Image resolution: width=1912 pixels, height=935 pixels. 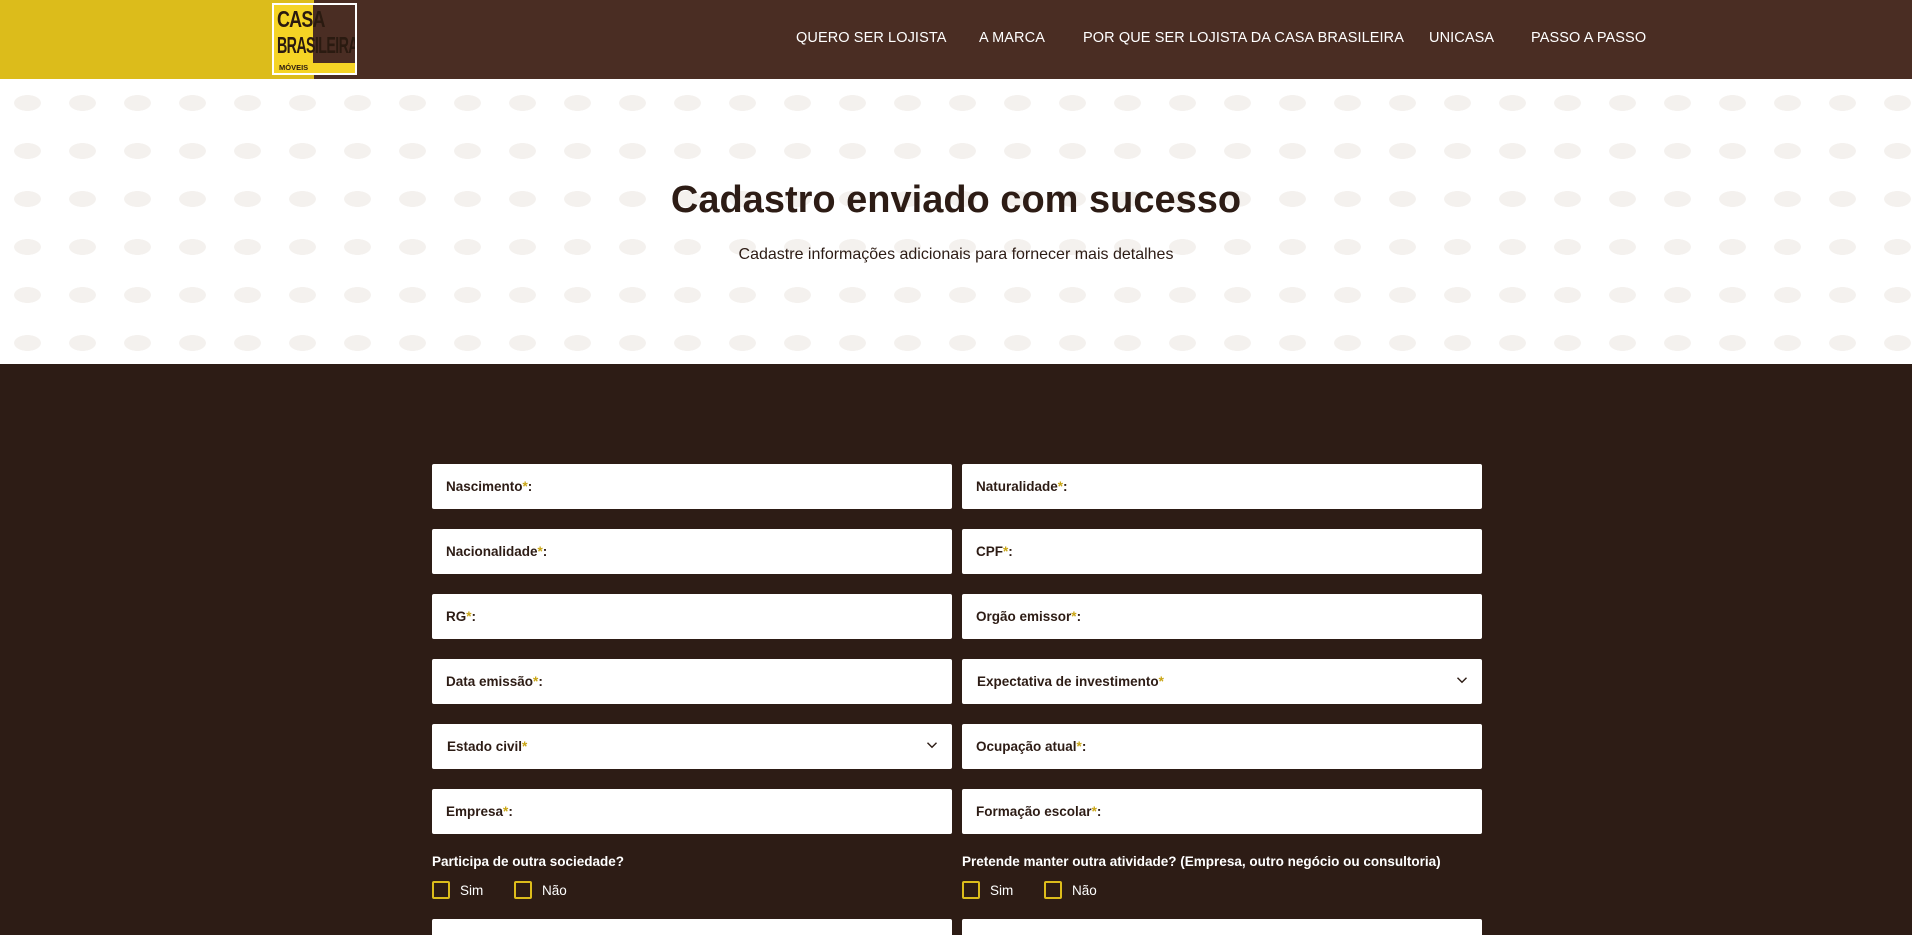 I want to click on nav-item-unicasa: UNICASA, so click(x=1461, y=38).